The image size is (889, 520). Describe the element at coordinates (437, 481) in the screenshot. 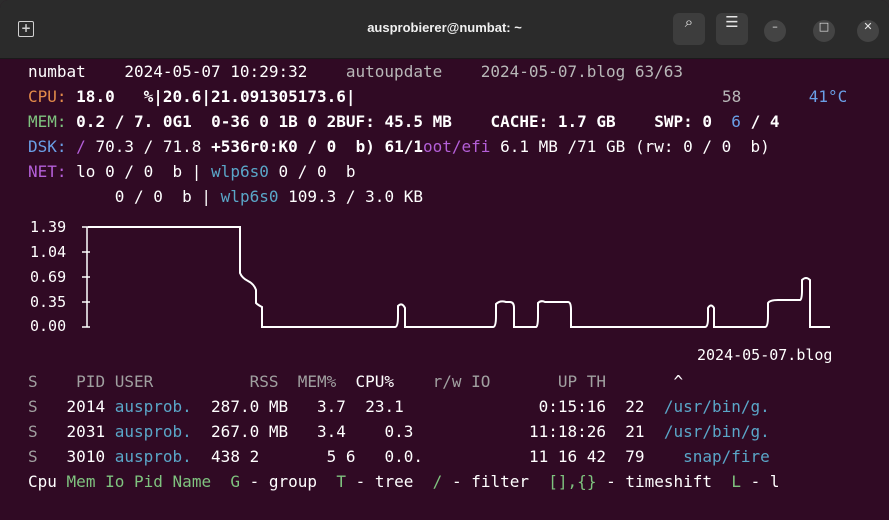

I see `footer-slash-text: /` at that location.